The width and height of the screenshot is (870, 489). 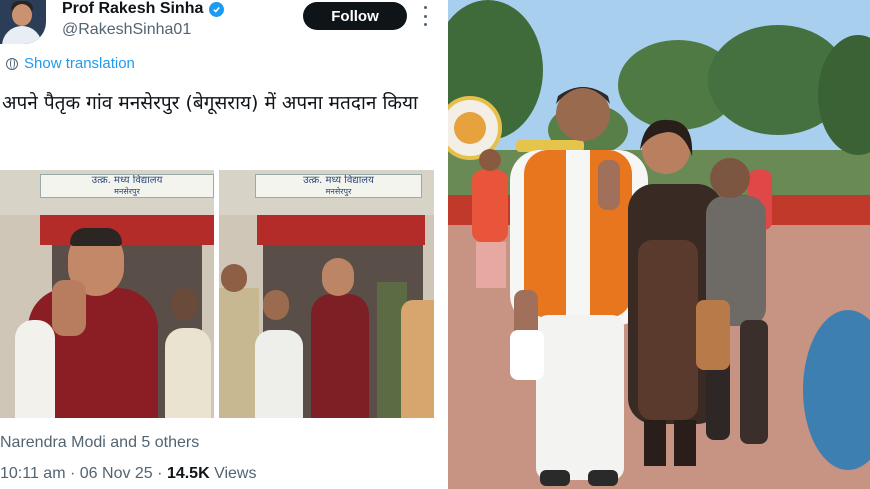 I want to click on tweet-metadata: 10:11 am · 06 Nov 25 · 14.5K Views, so click(x=128, y=474).